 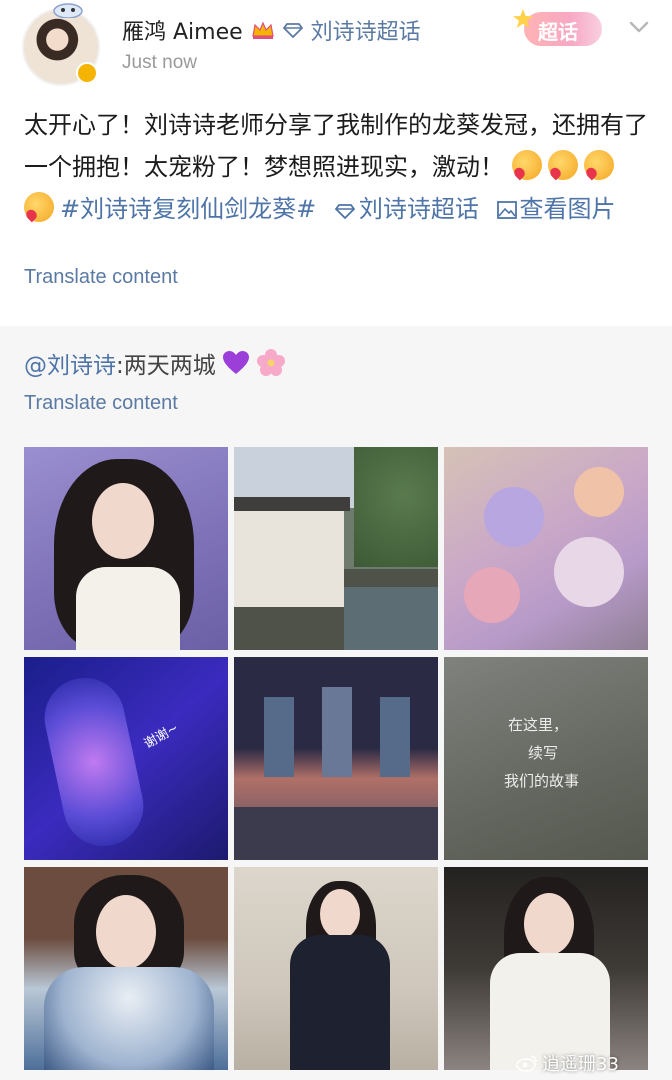 What do you see at coordinates (270, 362) in the screenshot?
I see `cherry-blossom-icon` at bounding box center [270, 362].